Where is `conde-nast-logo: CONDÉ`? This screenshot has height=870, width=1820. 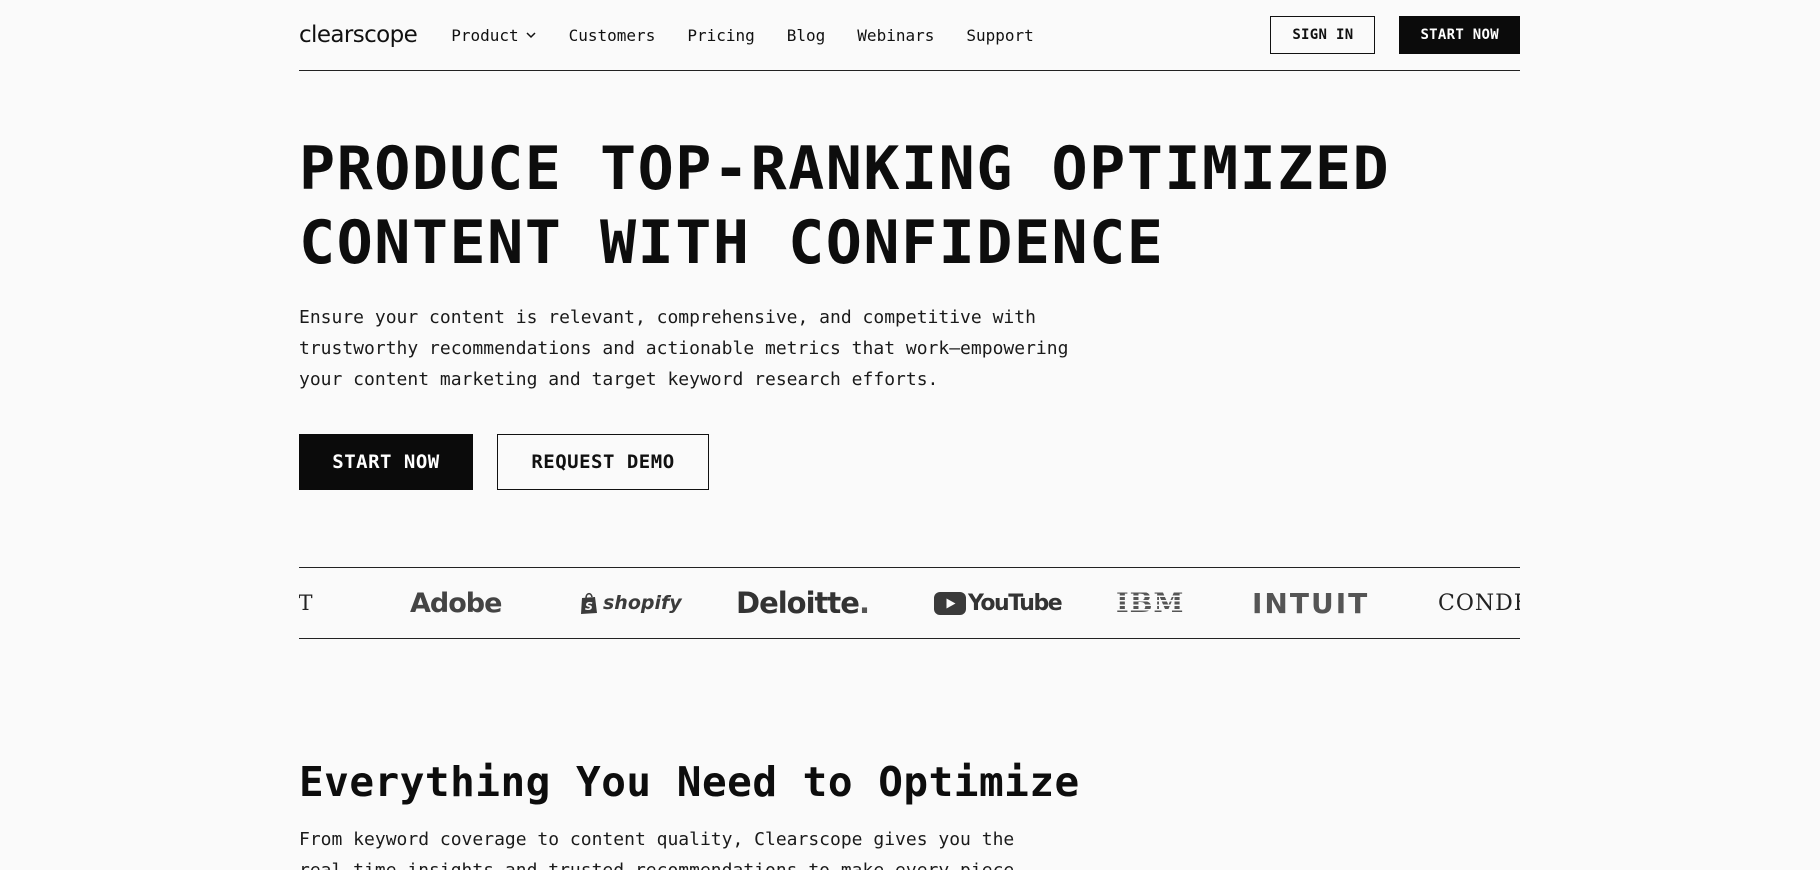 conde-nast-logo: CONDÉ is located at coordinates (1479, 603).